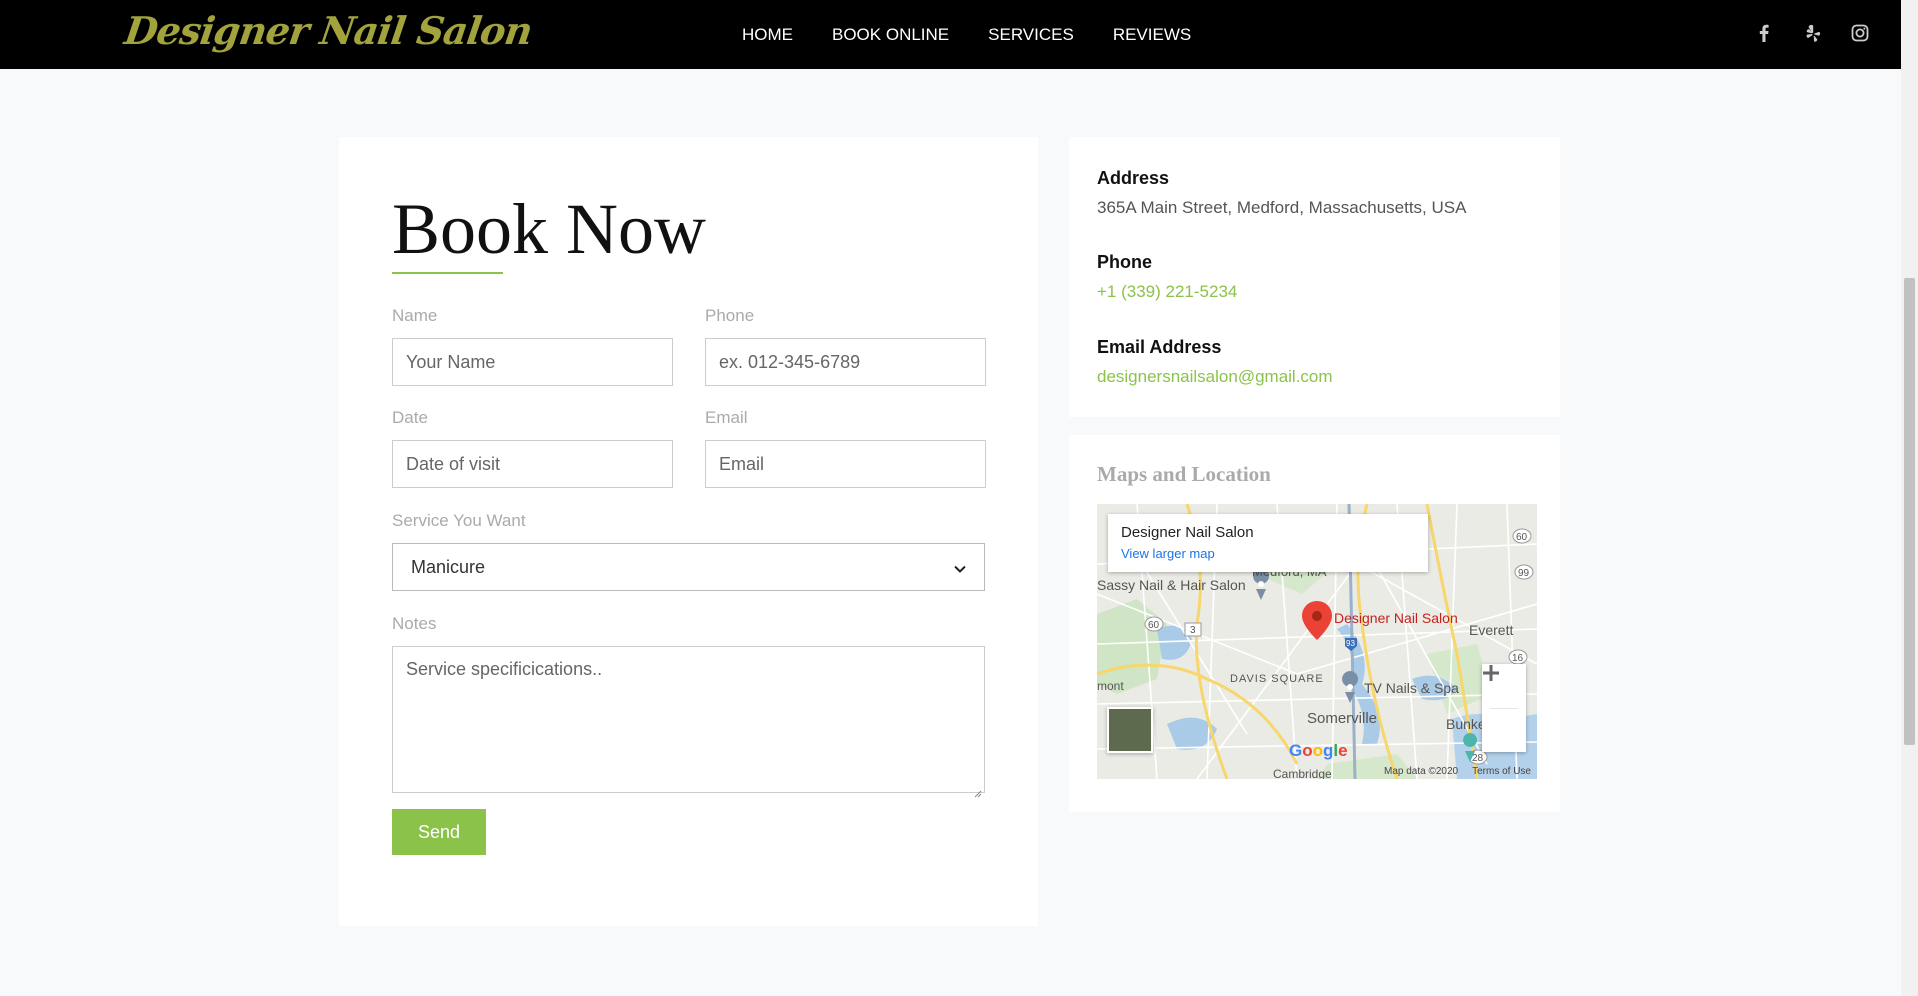  I want to click on send-button: Send, so click(439, 832).